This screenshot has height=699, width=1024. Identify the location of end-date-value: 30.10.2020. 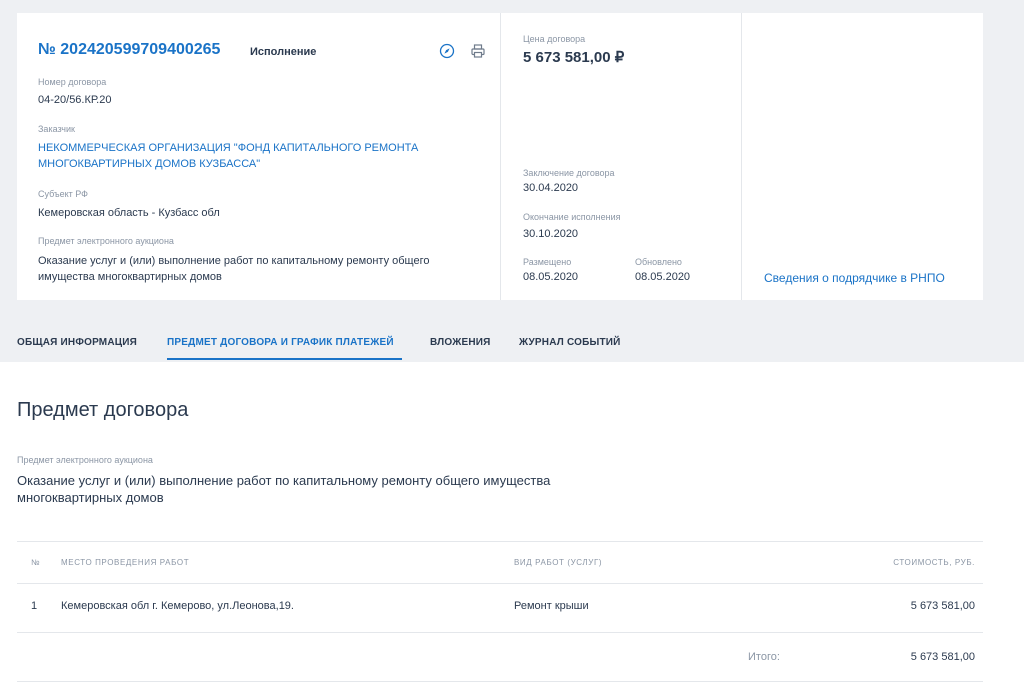
(551, 234).